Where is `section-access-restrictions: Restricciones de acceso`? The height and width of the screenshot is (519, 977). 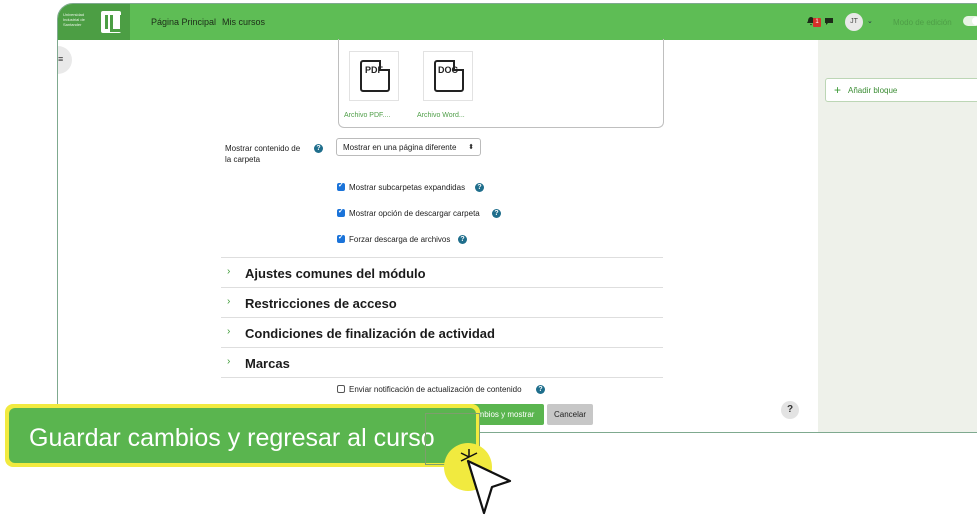
section-access-restrictions: Restricciones de acceso is located at coordinates (321, 303).